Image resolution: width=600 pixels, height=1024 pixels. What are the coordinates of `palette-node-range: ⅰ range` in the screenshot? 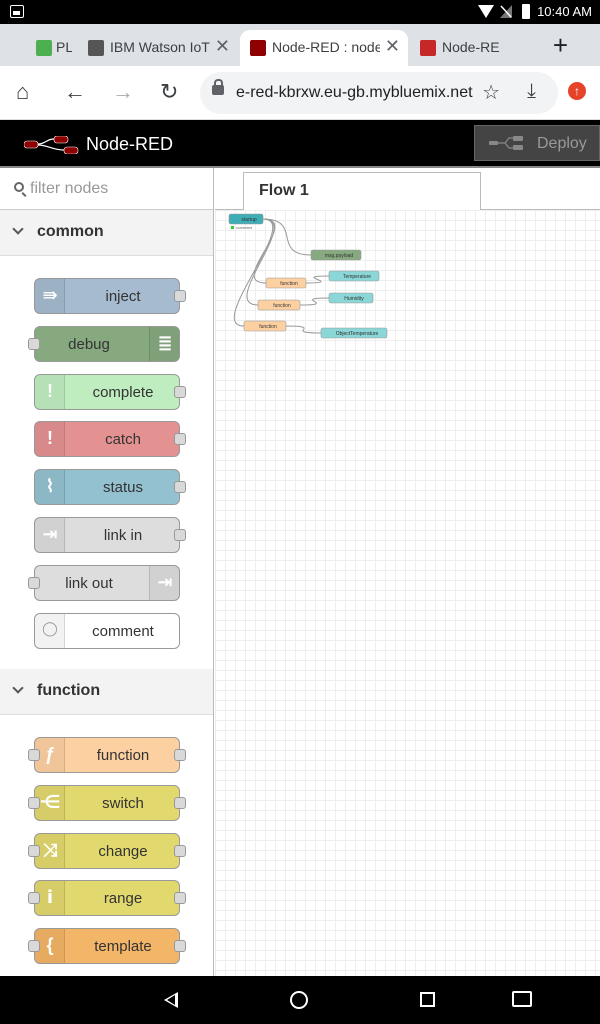 It's located at (107, 898).